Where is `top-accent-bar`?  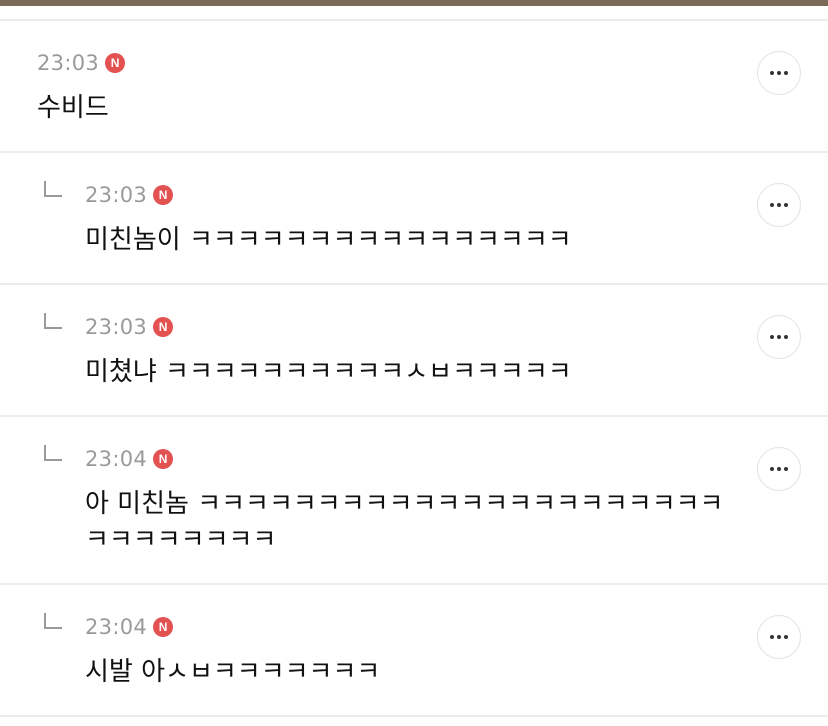 top-accent-bar is located at coordinates (414, 3).